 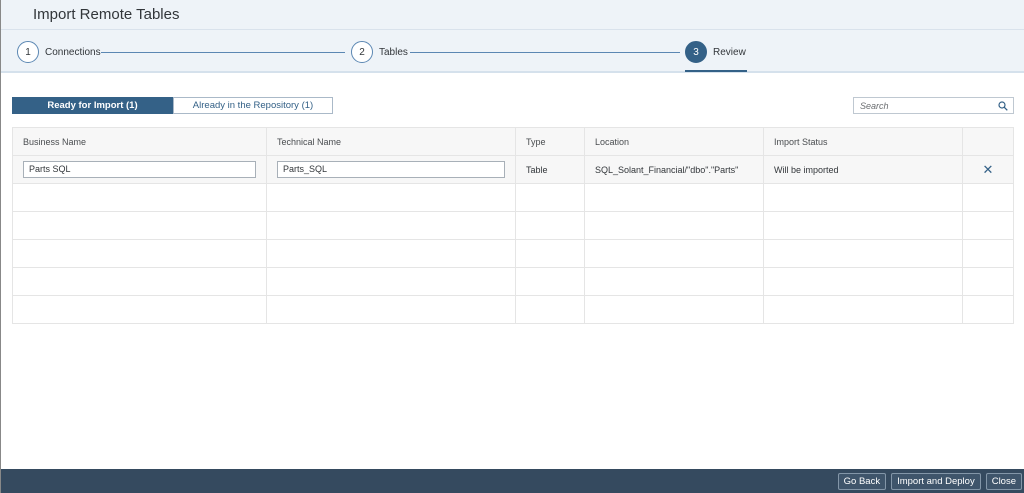 I want to click on col-technical-name: Technical Name, so click(x=391, y=141).